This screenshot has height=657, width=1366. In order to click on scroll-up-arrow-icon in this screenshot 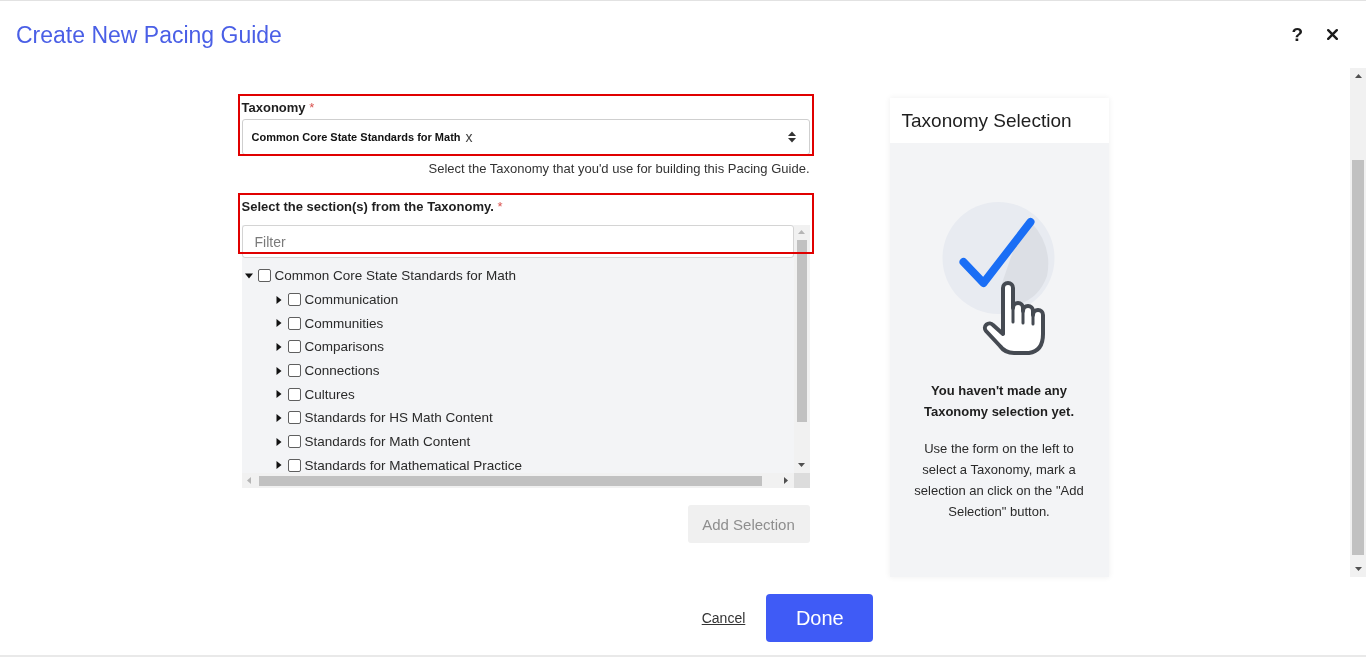, I will do `click(1358, 76)`.